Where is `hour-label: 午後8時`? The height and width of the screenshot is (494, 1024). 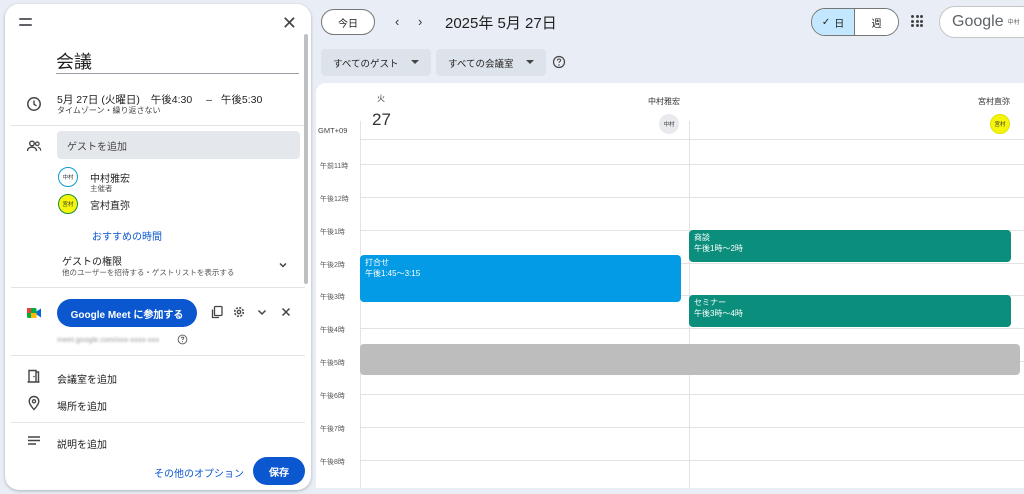 hour-label: 午後8時 is located at coordinates (332, 462).